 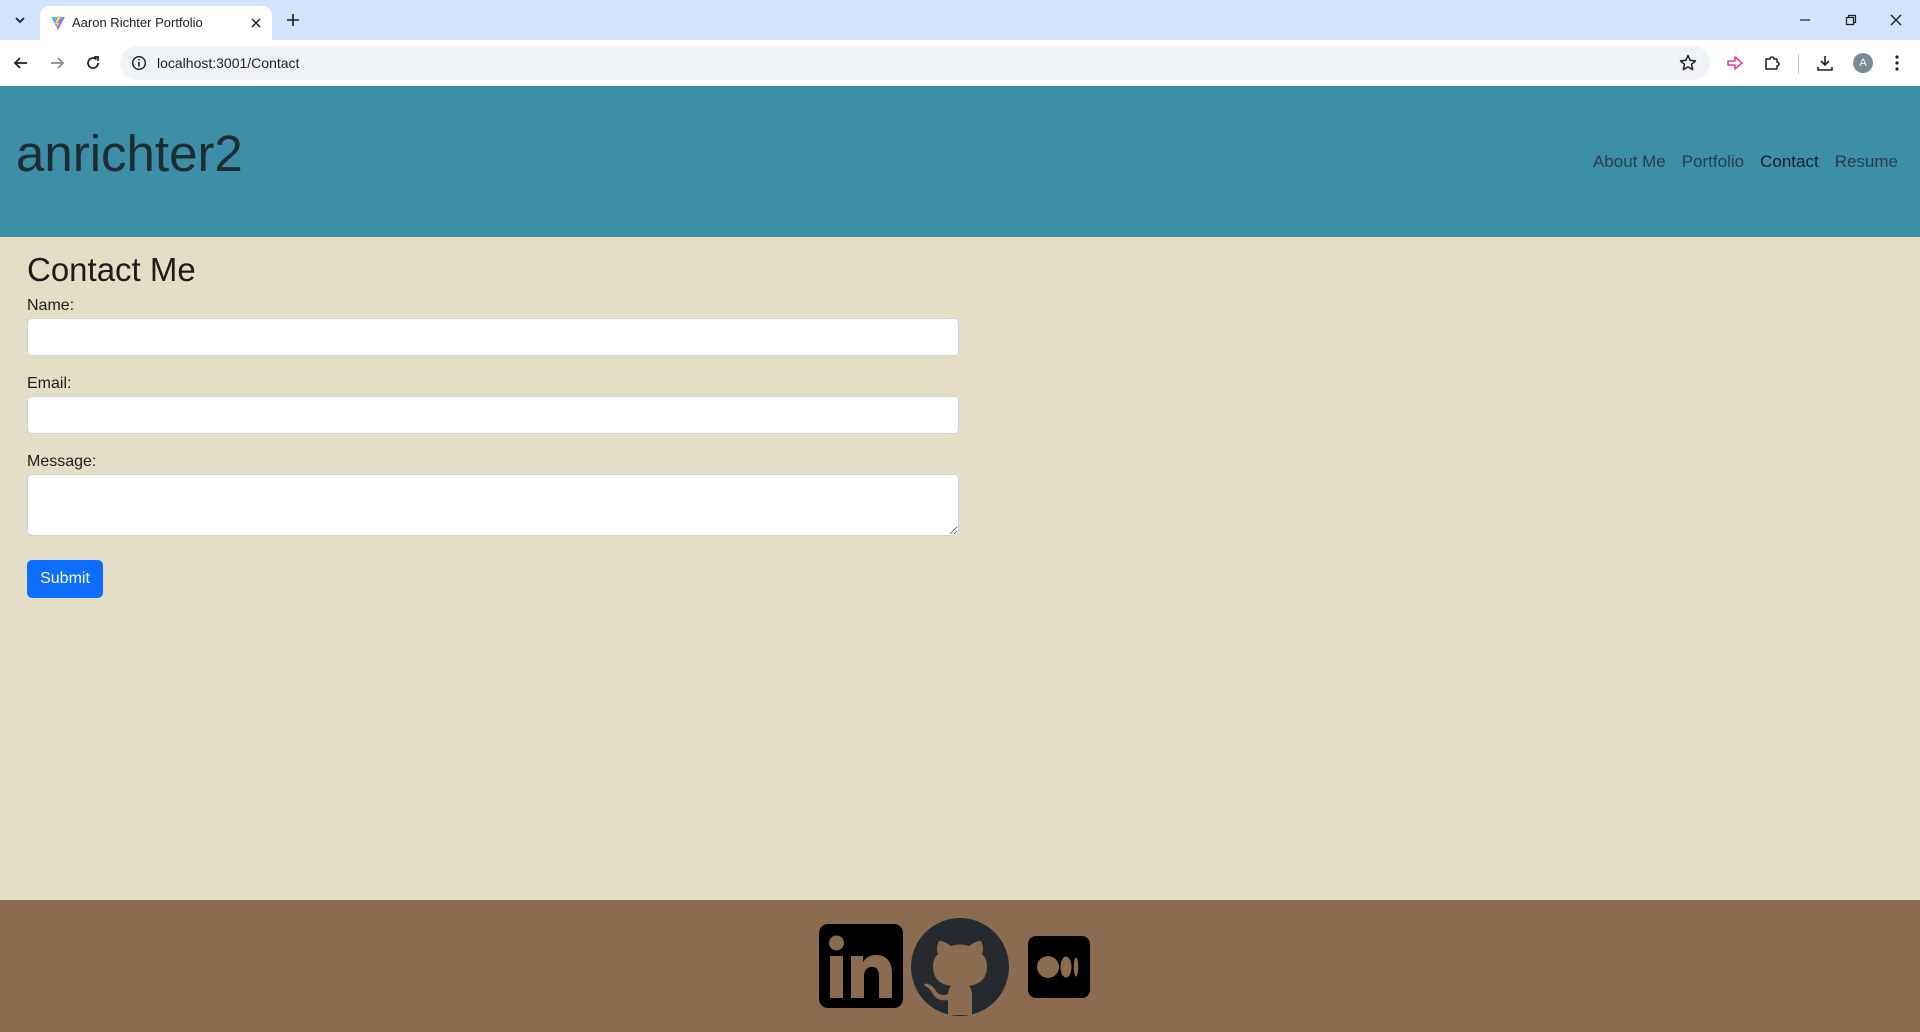 I want to click on chevron-down-icon, so click(x=20, y=20).